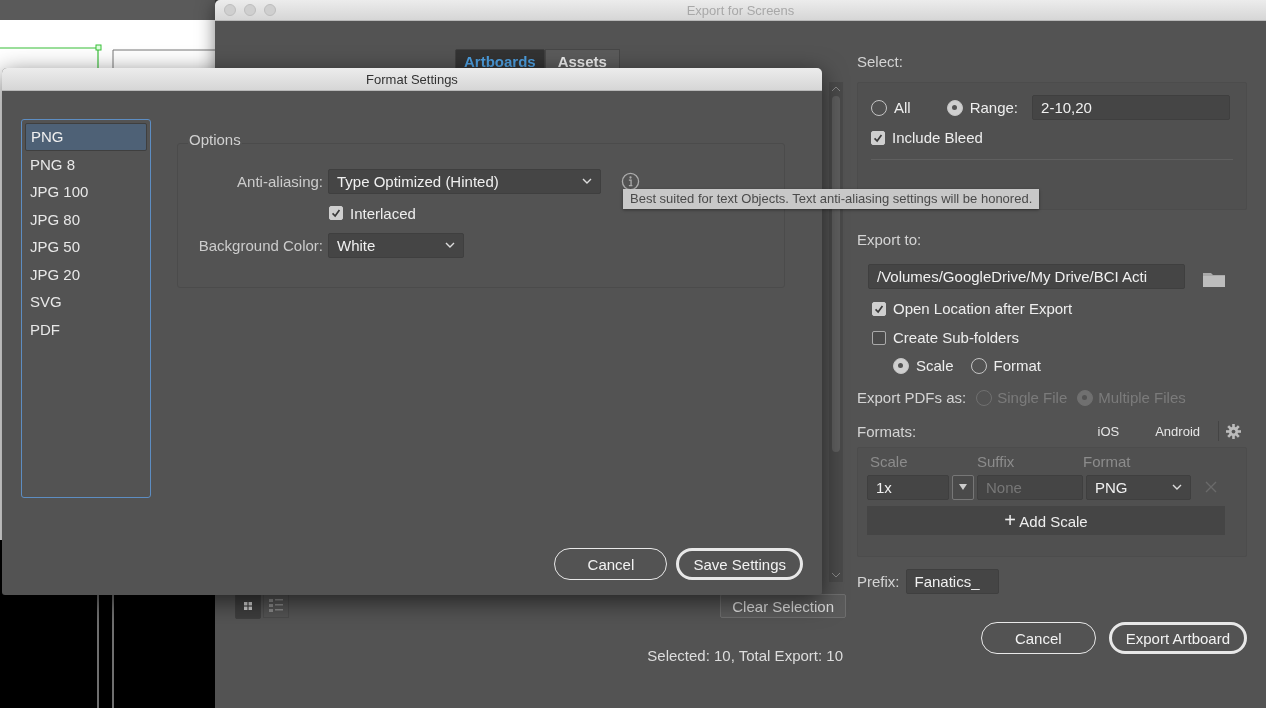 The width and height of the screenshot is (1266, 708). I want to click on list-item: SVG, so click(86, 302).